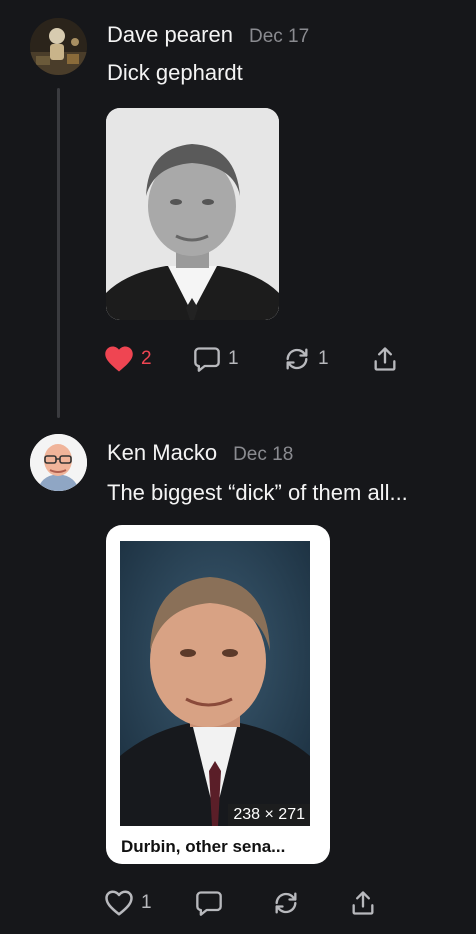  I want to click on repost-button: 1, so click(306, 359).